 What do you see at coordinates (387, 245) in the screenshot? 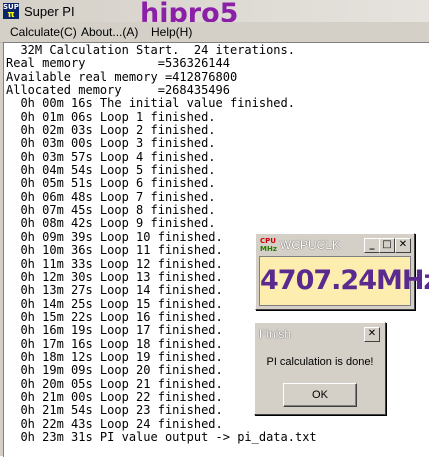
I see `maximize-button: □` at bounding box center [387, 245].